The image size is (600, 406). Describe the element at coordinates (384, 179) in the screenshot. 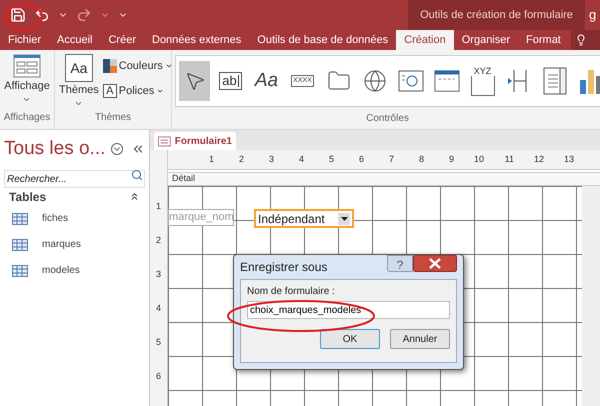

I see `section-bar: Détail` at that location.